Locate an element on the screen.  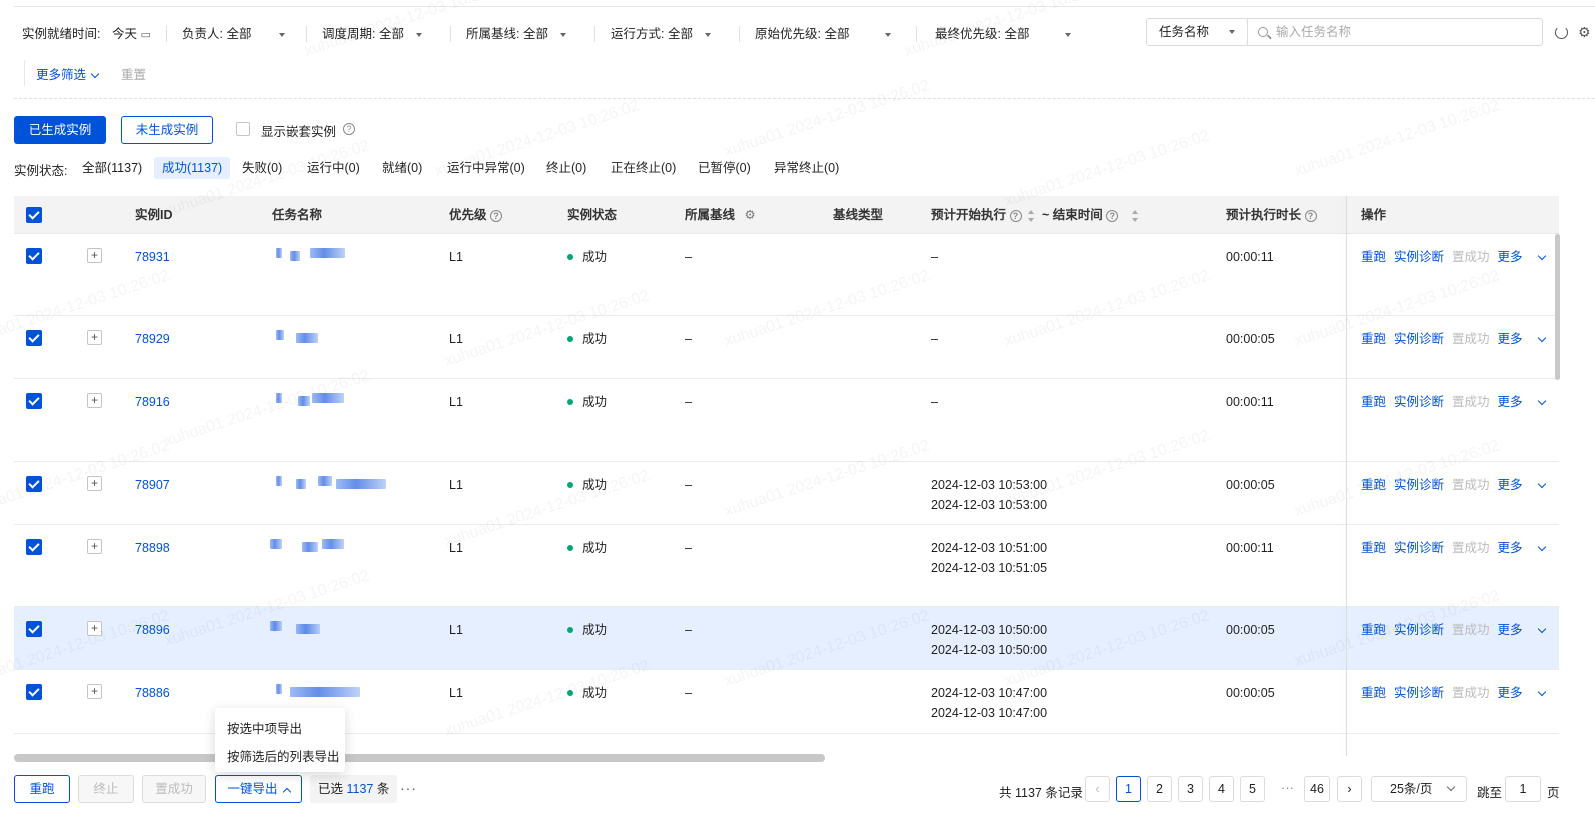
page-size-select: 25条/页 is located at coordinates (1419, 789).